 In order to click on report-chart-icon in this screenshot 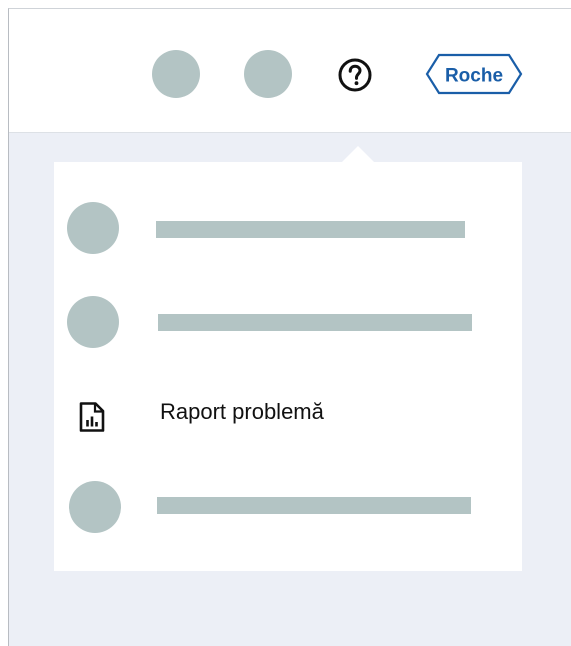, I will do `click(92, 417)`.